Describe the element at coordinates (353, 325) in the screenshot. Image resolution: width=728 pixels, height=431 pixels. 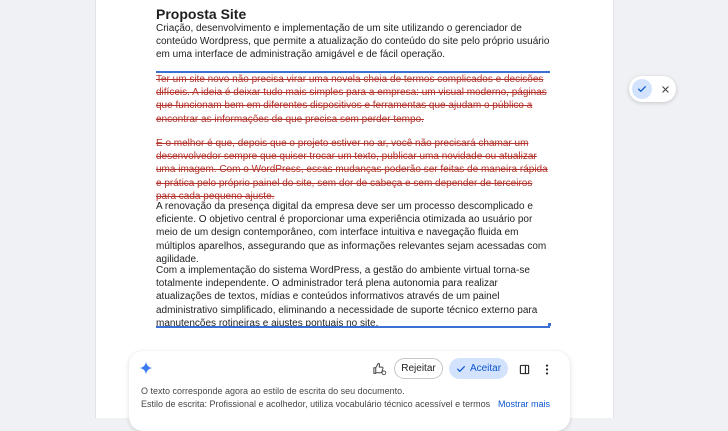
I see `edit-range-bottom-marker` at that location.